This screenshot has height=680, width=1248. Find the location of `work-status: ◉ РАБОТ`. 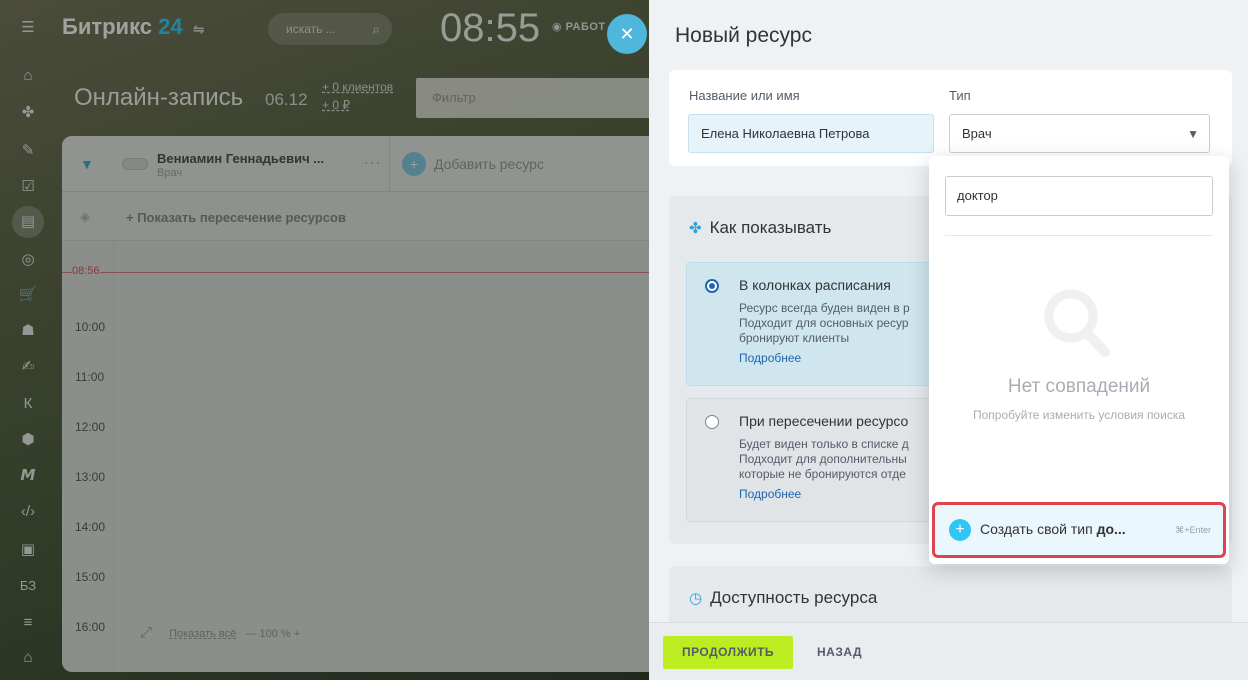

work-status: ◉ РАБОТ is located at coordinates (579, 26).